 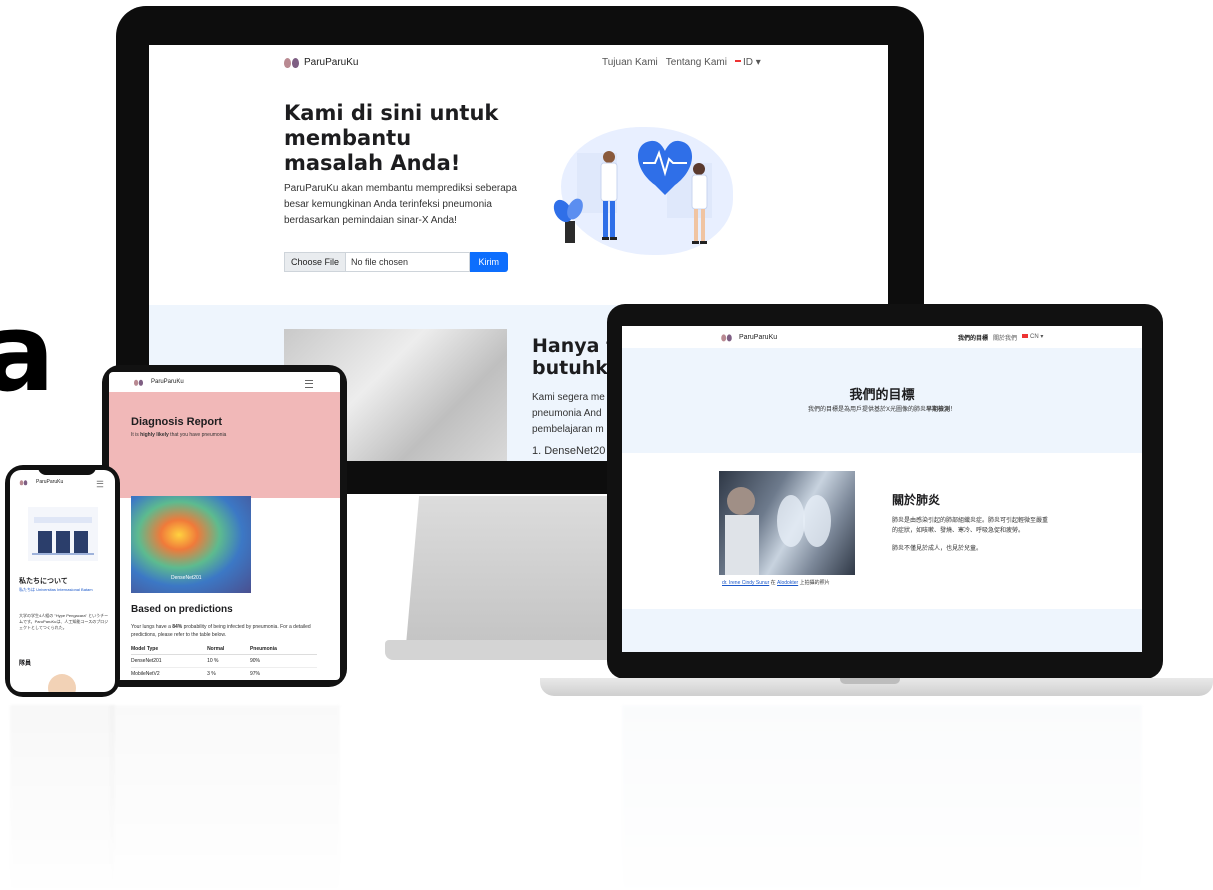 I want to click on table-header: Pneumonia, so click(x=283, y=649).